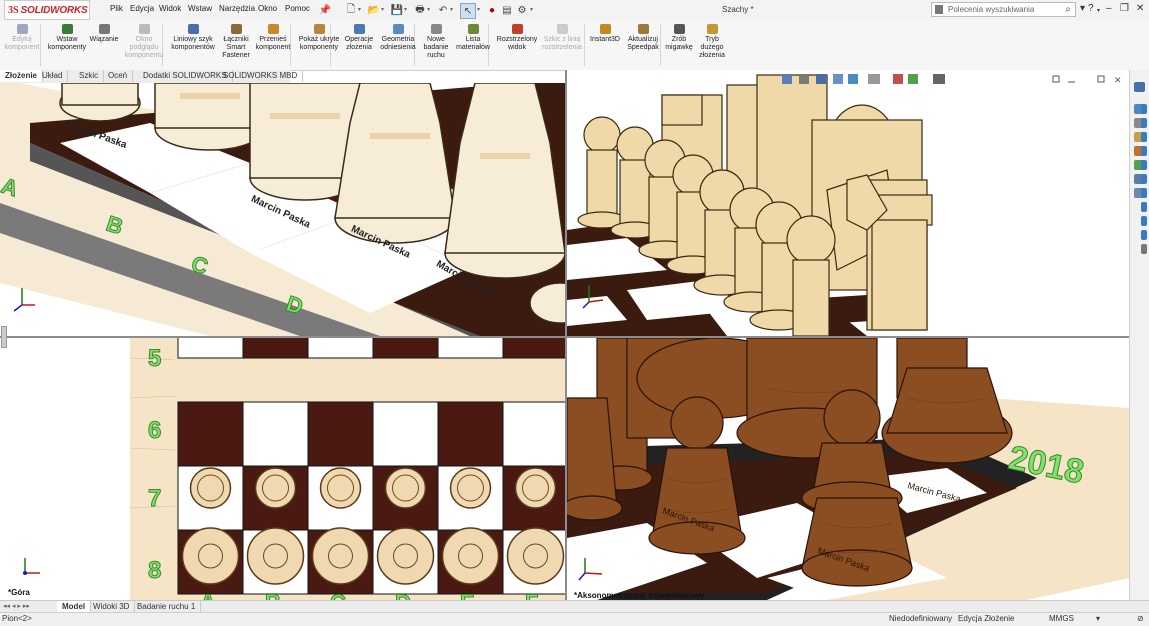  What do you see at coordinates (522, 10) in the screenshot?
I see `options-gear-icon: ⚙` at bounding box center [522, 10].